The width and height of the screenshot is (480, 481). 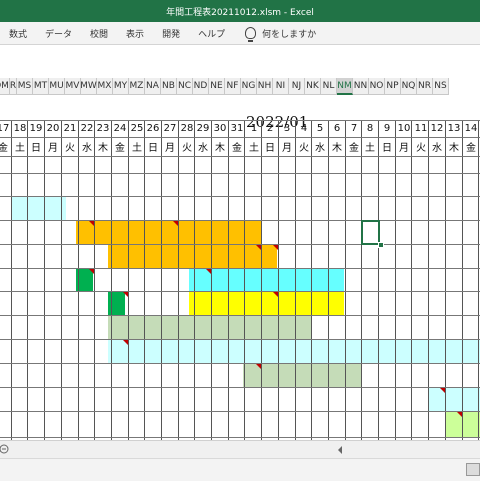 What do you see at coordinates (337, 128) in the screenshot?
I see `day-number-cell: 6` at bounding box center [337, 128].